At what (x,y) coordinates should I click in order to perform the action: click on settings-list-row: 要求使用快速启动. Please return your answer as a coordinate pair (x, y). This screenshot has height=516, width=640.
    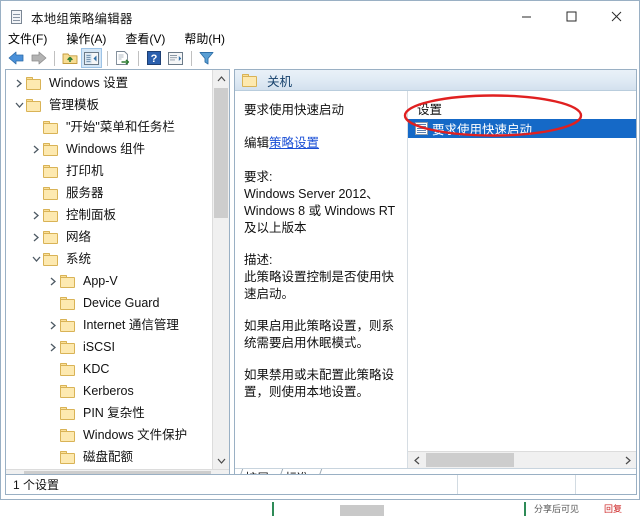
    Looking at the image, I should click on (522, 128).